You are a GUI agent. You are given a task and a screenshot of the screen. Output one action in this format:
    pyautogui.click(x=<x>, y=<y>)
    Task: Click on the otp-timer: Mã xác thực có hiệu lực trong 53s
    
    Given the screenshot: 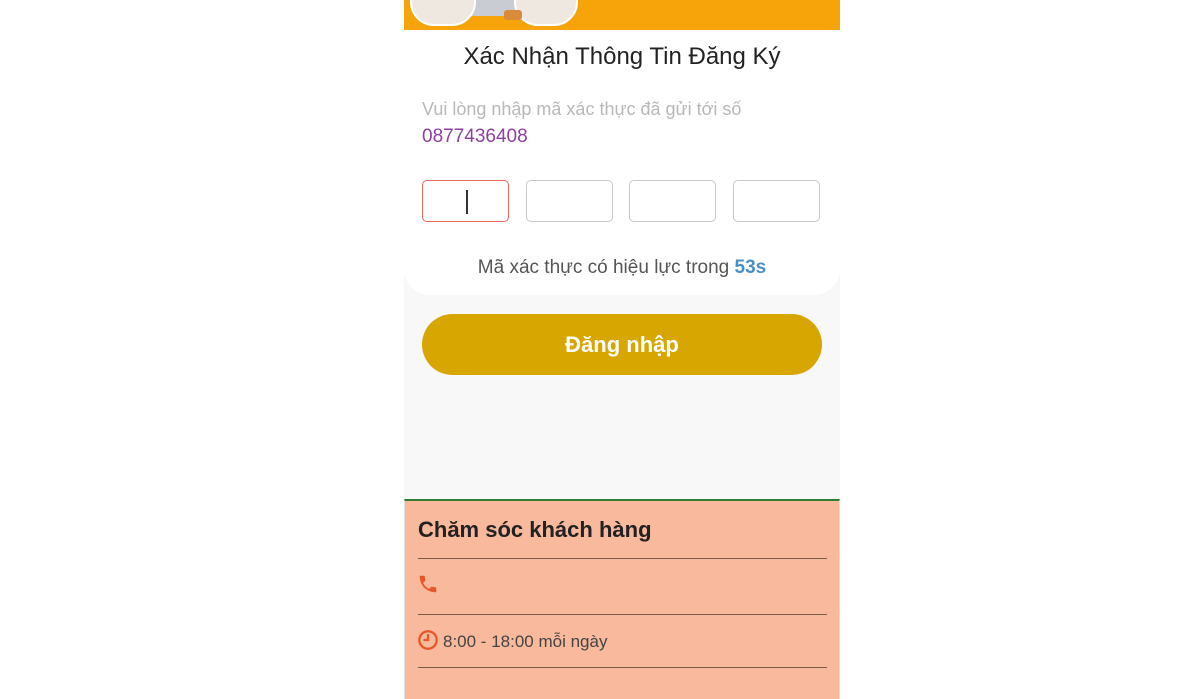 What is the action you would take?
    pyautogui.click(x=622, y=268)
    